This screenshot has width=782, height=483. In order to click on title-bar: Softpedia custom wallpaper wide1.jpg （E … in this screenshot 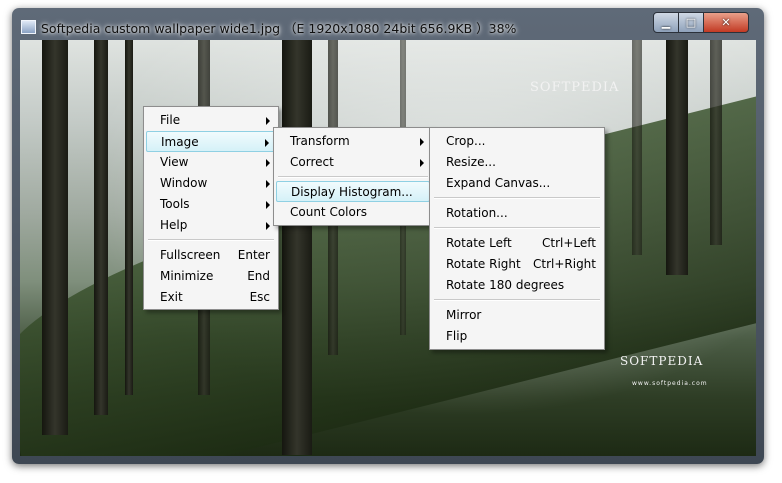, I will do `click(388, 25)`.